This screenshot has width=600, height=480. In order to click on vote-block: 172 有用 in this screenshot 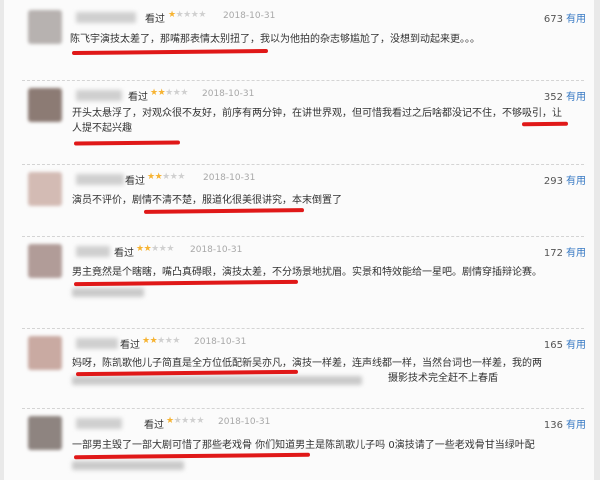, I will do `click(565, 251)`.